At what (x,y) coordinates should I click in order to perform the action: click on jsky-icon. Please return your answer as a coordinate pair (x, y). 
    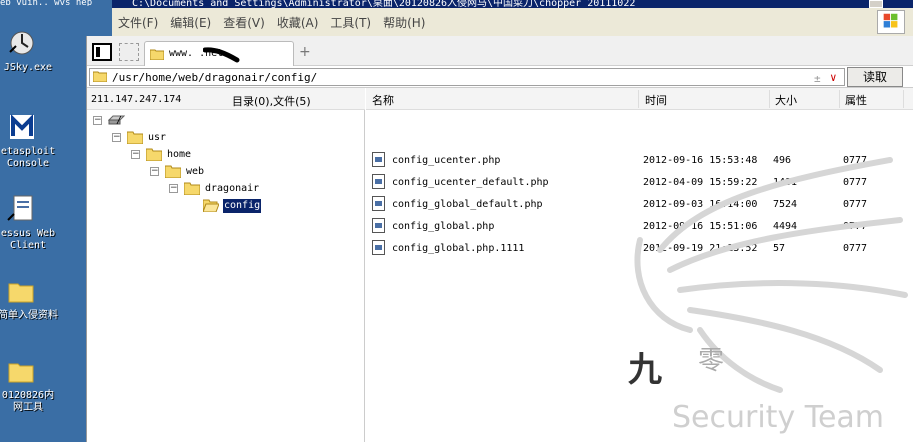
    Looking at the image, I should click on (21, 43).